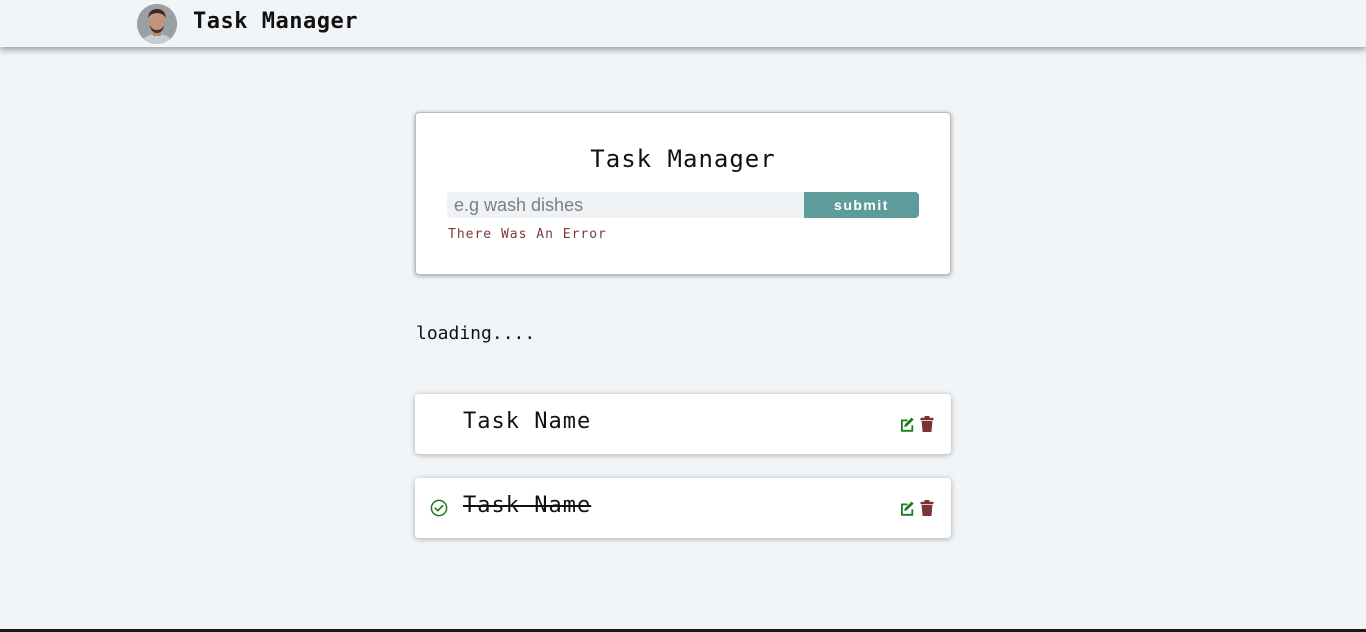 The height and width of the screenshot is (632, 1366). Describe the element at coordinates (683, 159) in the screenshot. I see `form-title: Task Manager` at that location.